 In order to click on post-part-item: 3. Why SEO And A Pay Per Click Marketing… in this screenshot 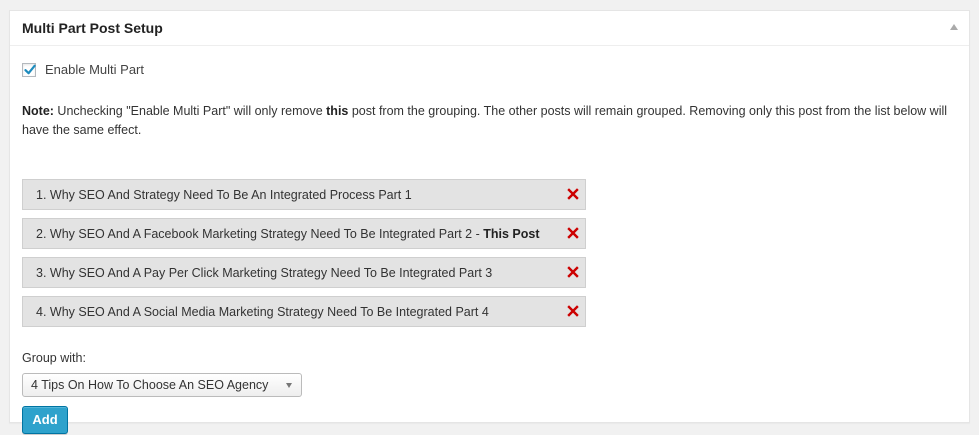, I will do `click(304, 272)`.